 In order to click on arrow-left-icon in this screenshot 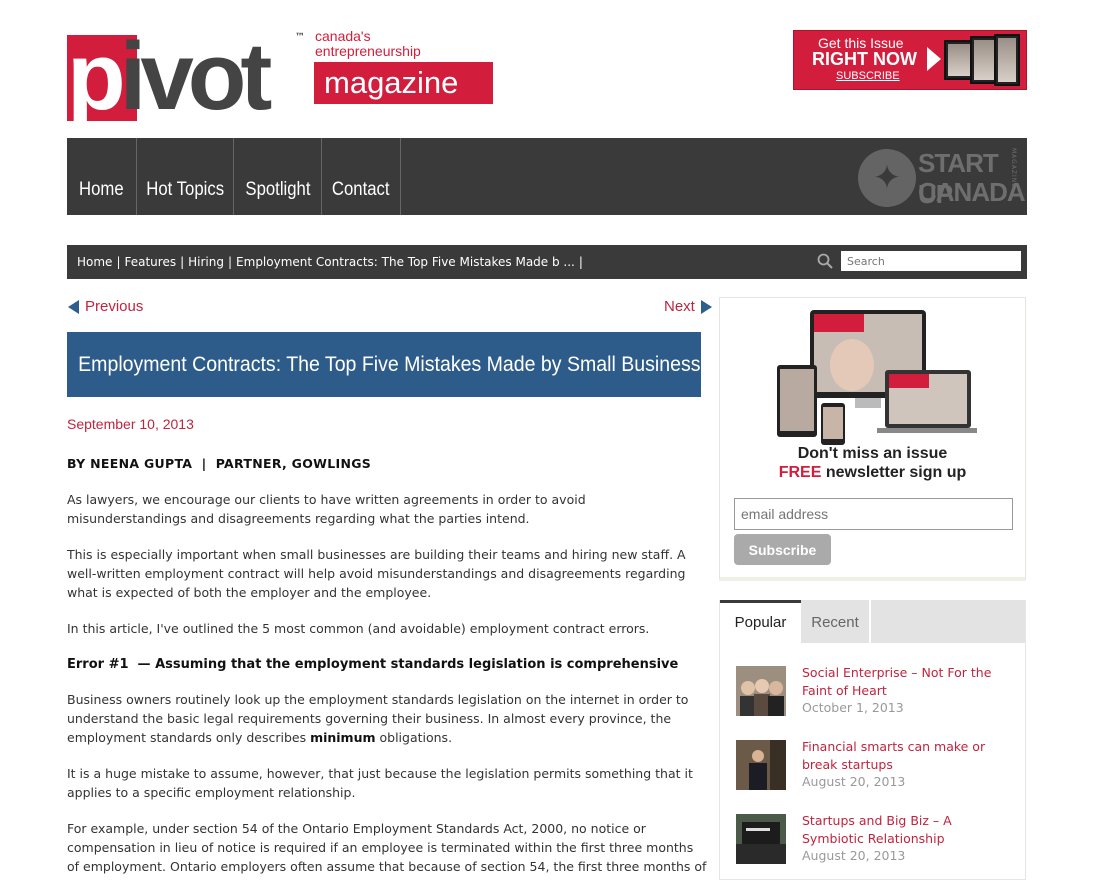, I will do `click(73, 306)`.